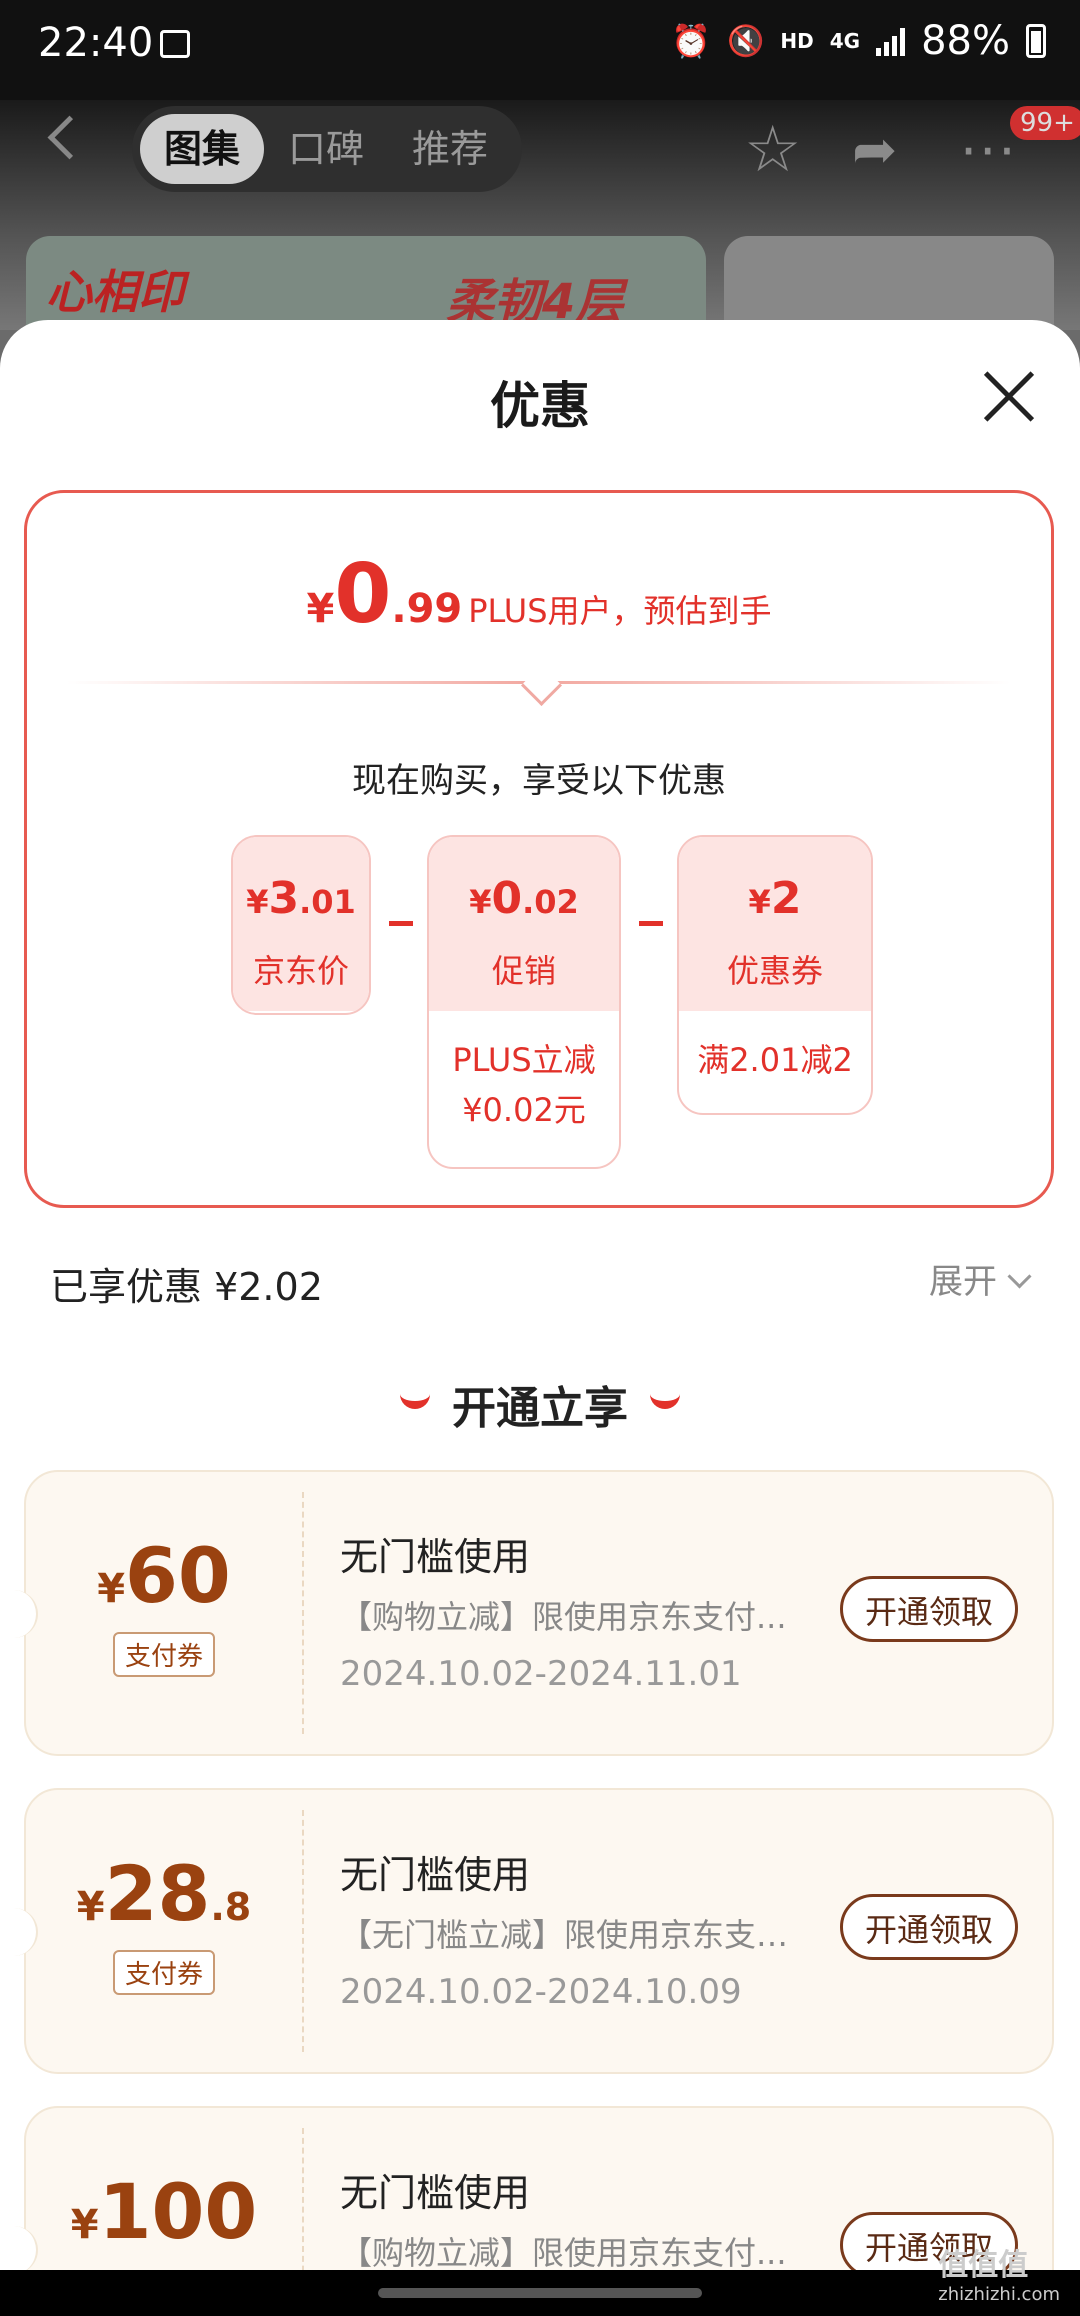  Describe the element at coordinates (874, 149) in the screenshot. I see `share-icon: ➦` at that location.